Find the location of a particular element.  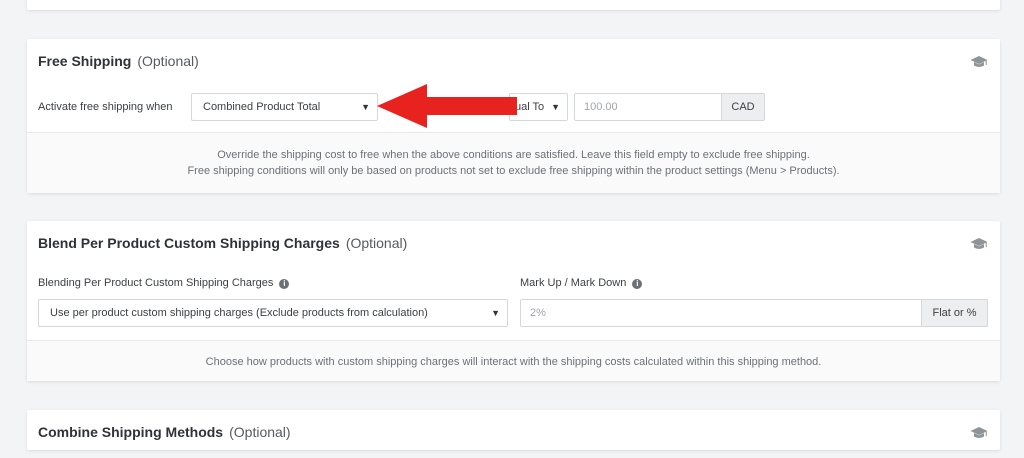

condition-select-value: Combined Product Total is located at coordinates (262, 107).